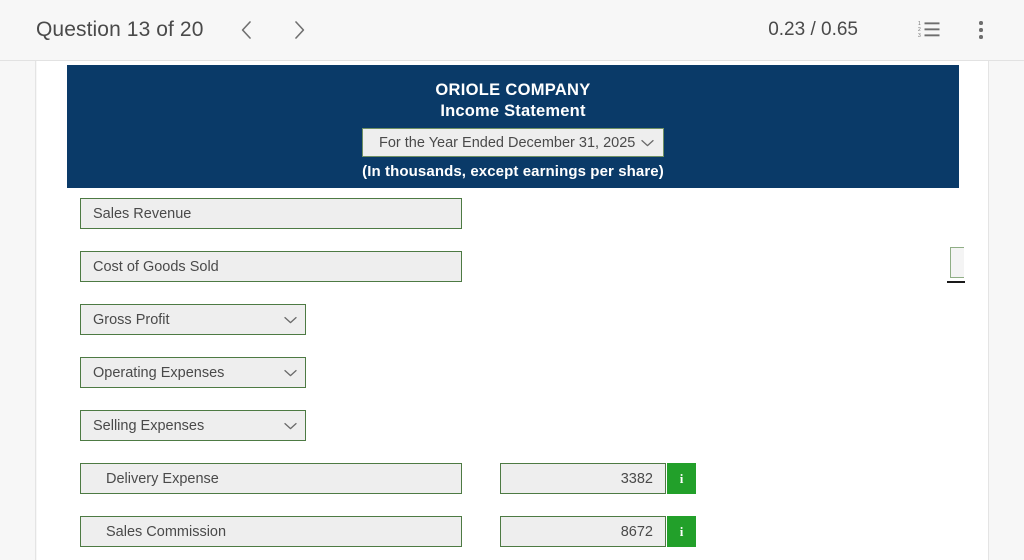  What do you see at coordinates (583, 531) in the screenshot?
I see `amount-input: 8672` at bounding box center [583, 531].